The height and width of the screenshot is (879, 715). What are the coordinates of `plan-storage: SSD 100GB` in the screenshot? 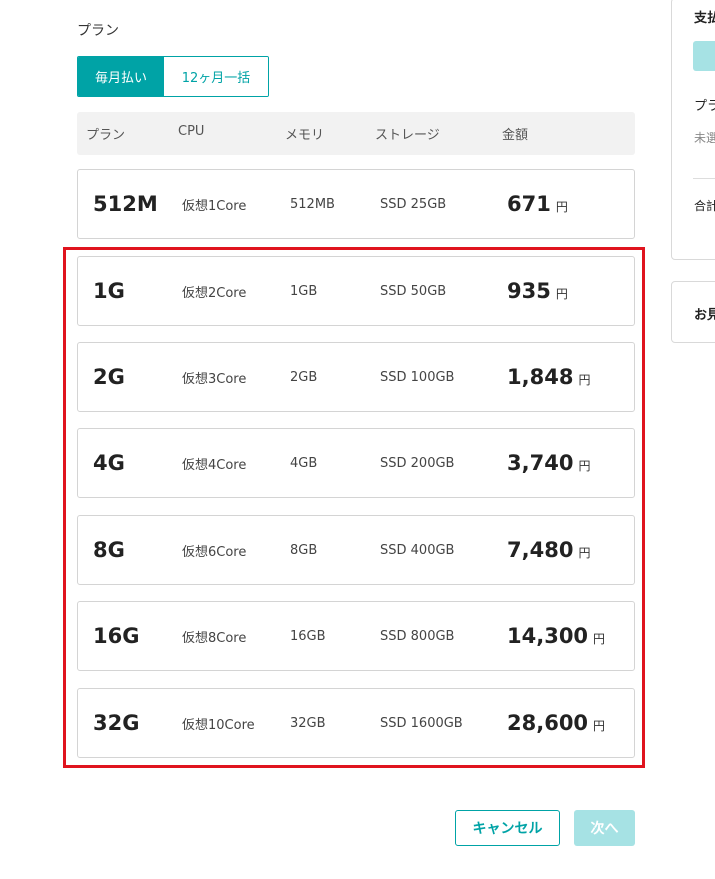 It's located at (417, 377).